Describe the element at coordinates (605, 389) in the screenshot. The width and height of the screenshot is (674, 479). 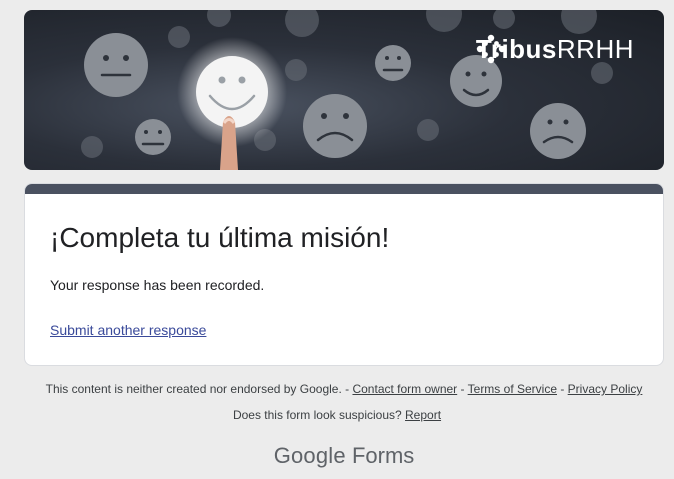
I see `privacy-policy-link: Privacy Policy` at that location.